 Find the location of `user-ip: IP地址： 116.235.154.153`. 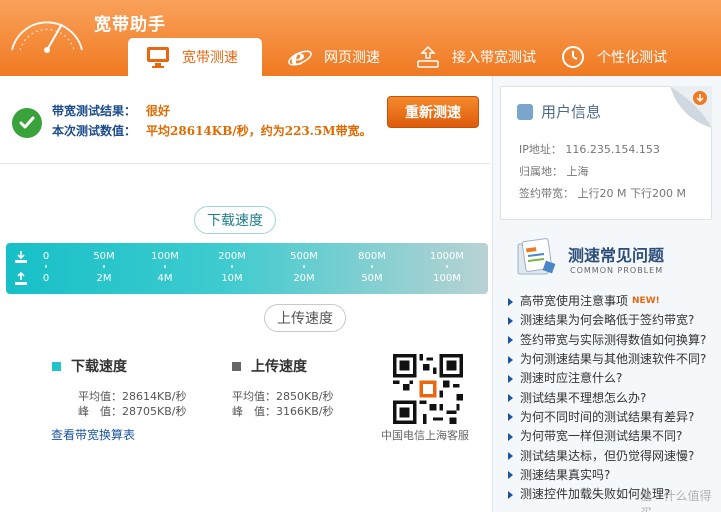

user-ip: IP地址： 116.235.154.153 is located at coordinates (589, 149).